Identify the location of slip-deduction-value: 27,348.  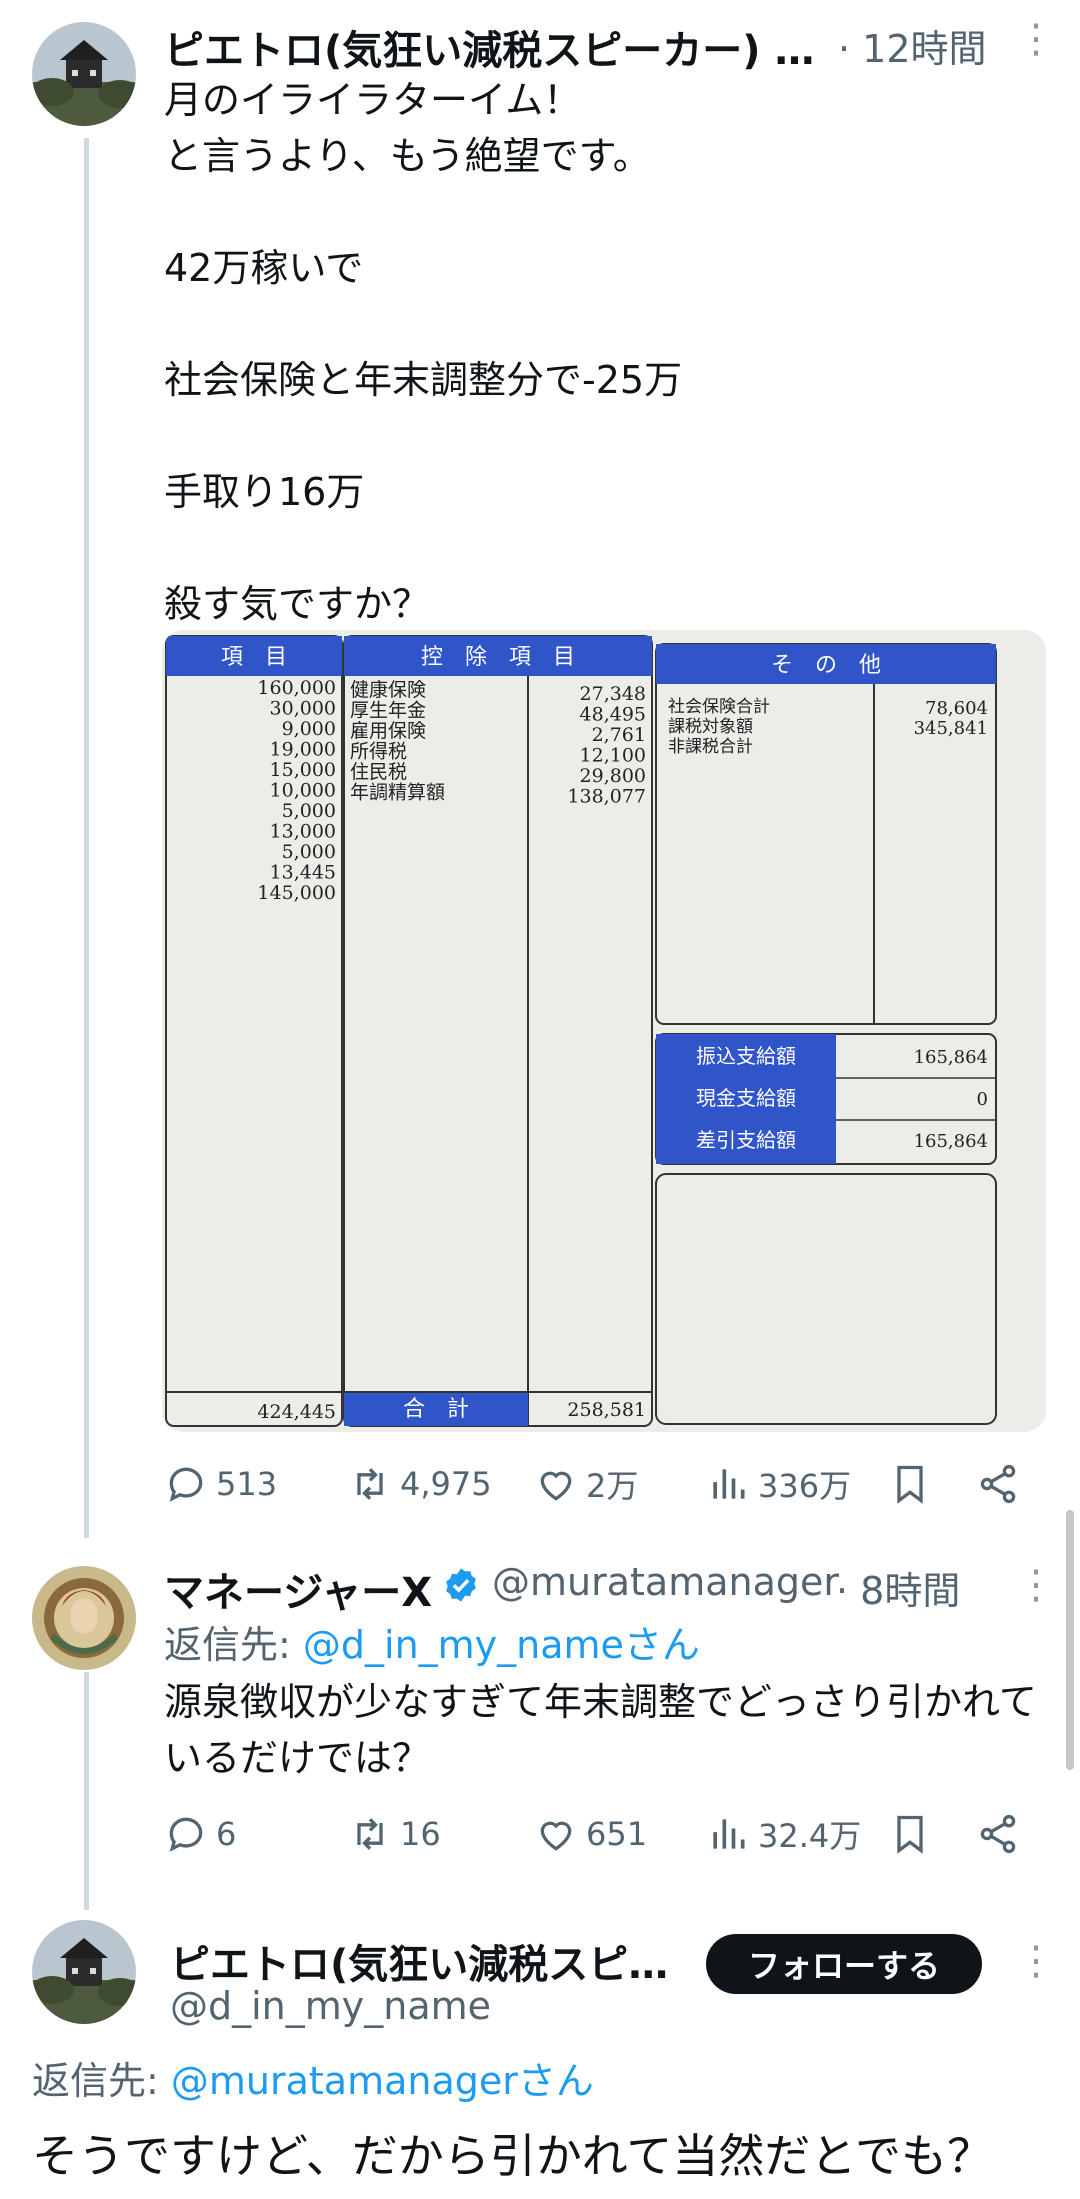
(613, 694).